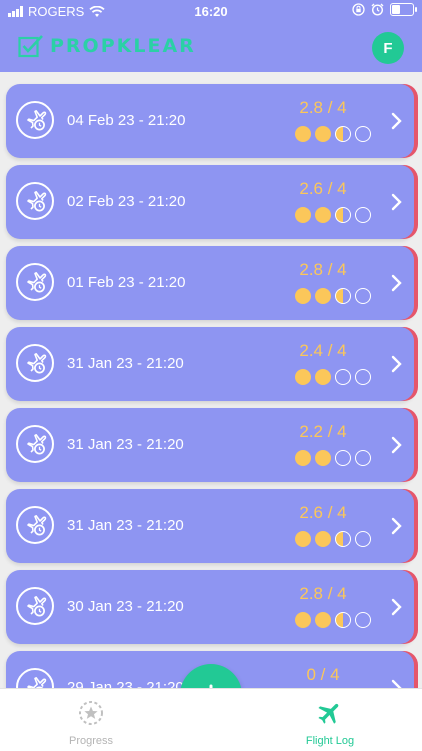 This screenshot has height=751, width=422. Describe the element at coordinates (123, 46) in the screenshot. I see `logo-text: PROPKLEAR` at that location.